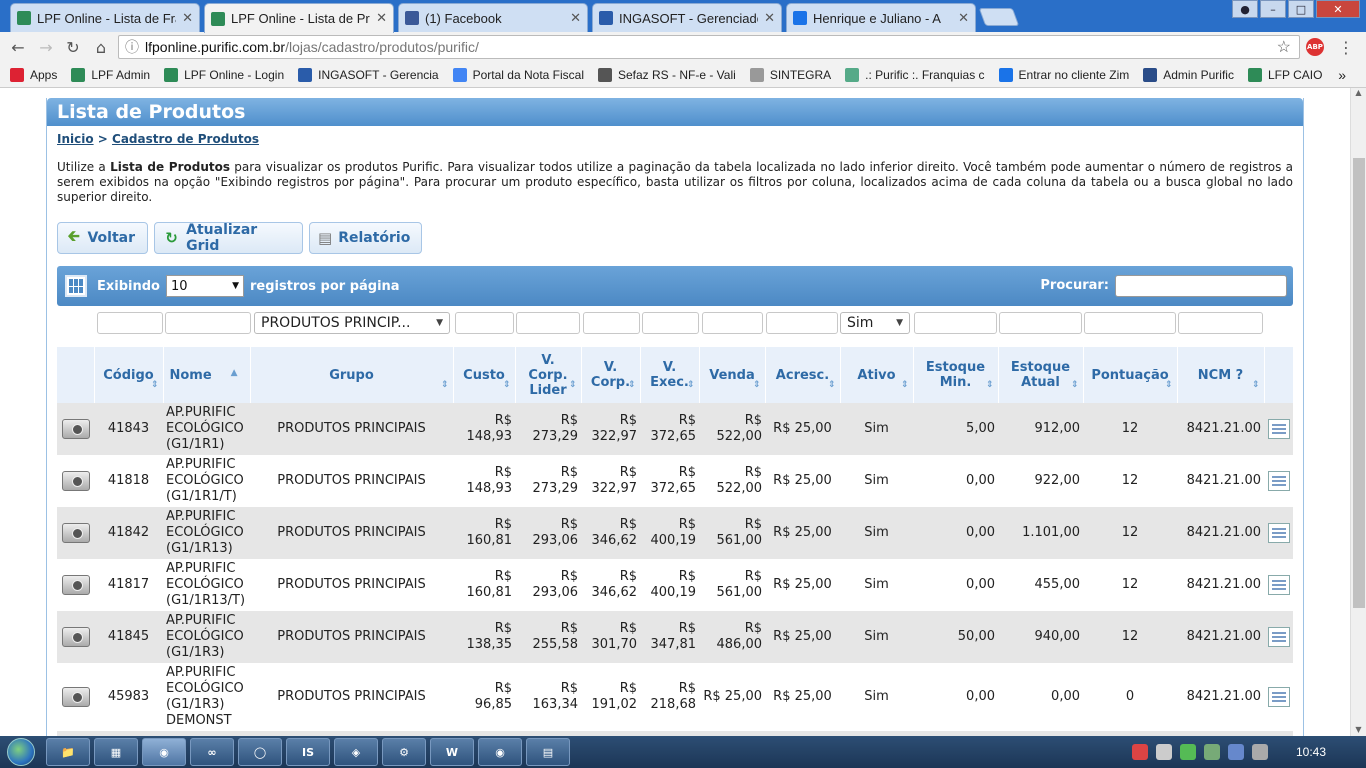 The width and height of the screenshot is (1366, 768). What do you see at coordinates (260, 752) in the screenshot?
I see `taskbar-app-5: ◯` at bounding box center [260, 752].